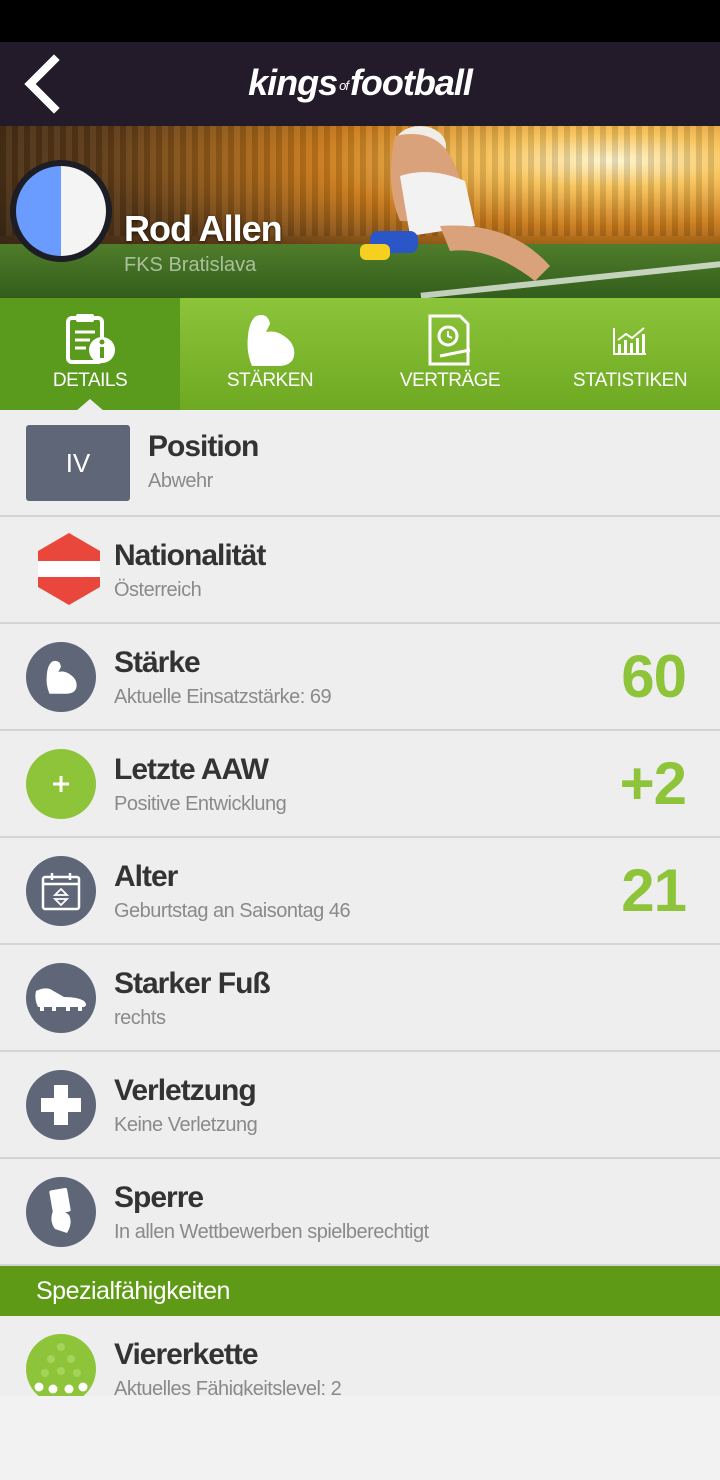 The width and height of the screenshot is (720, 1480). Describe the element at coordinates (140, 1018) in the screenshot. I see `row-subtitle: rechts` at that location.